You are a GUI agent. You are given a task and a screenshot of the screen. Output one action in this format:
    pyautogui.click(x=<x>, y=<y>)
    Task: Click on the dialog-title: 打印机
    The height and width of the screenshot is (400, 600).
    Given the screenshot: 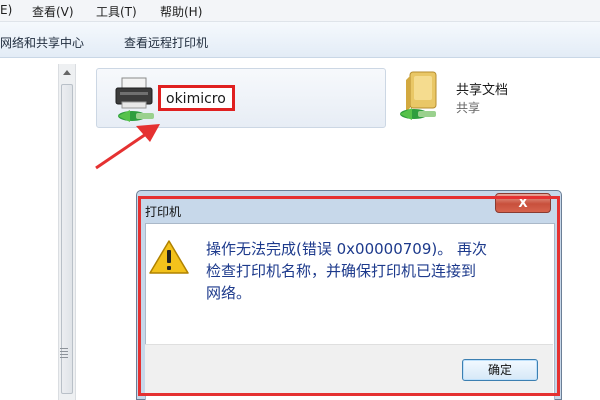 What is the action you would take?
    pyautogui.click(x=163, y=212)
    